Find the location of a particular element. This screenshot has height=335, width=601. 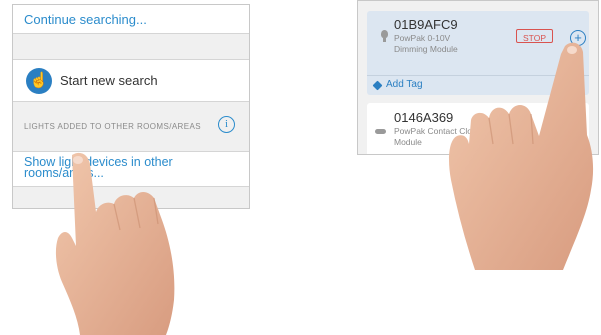

device-serial: 01B9AFC9 is located at coordinates (426, 24).